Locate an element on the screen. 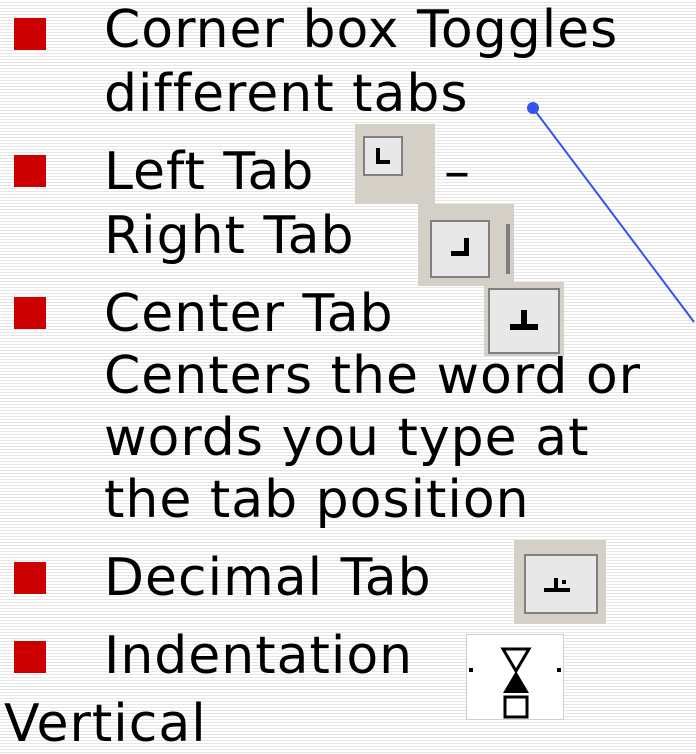 This screenshot has height=754, width=696. hourglass-glyph is located at coordinates (515, 683).